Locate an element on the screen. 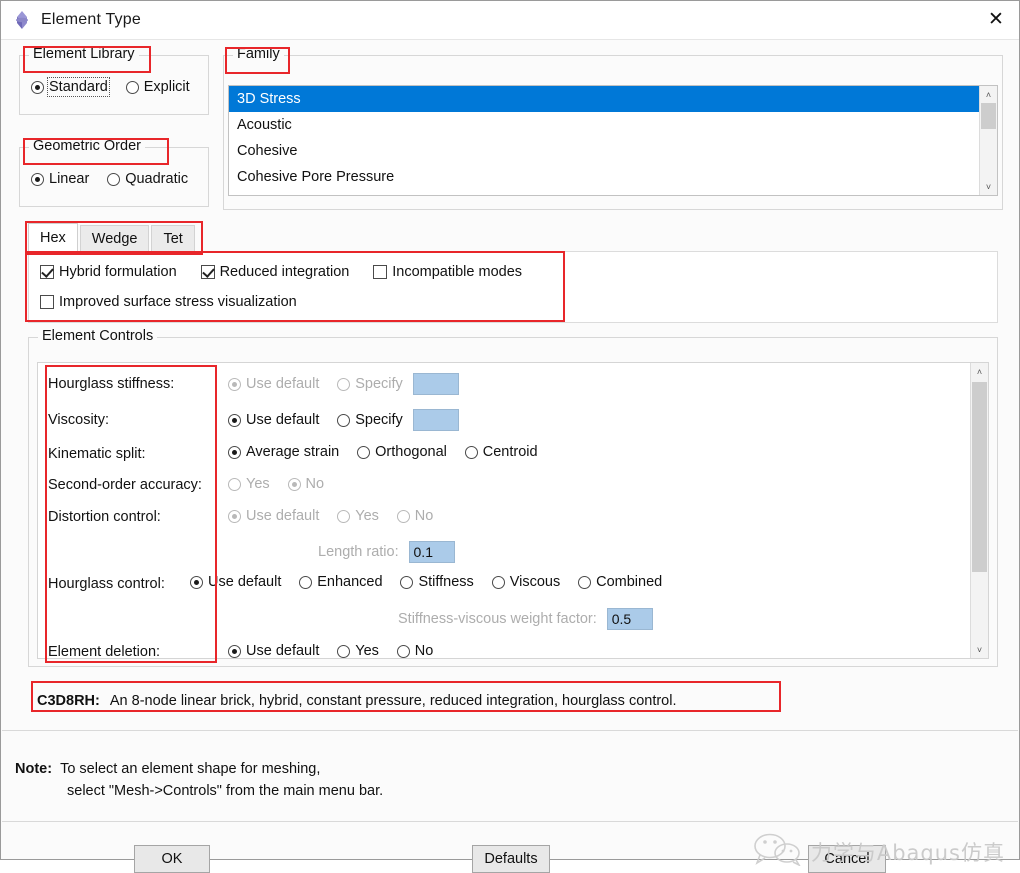 The image size is (1020, 873). radio-explicit-label: Explicit is located at coordinates (166, 87).